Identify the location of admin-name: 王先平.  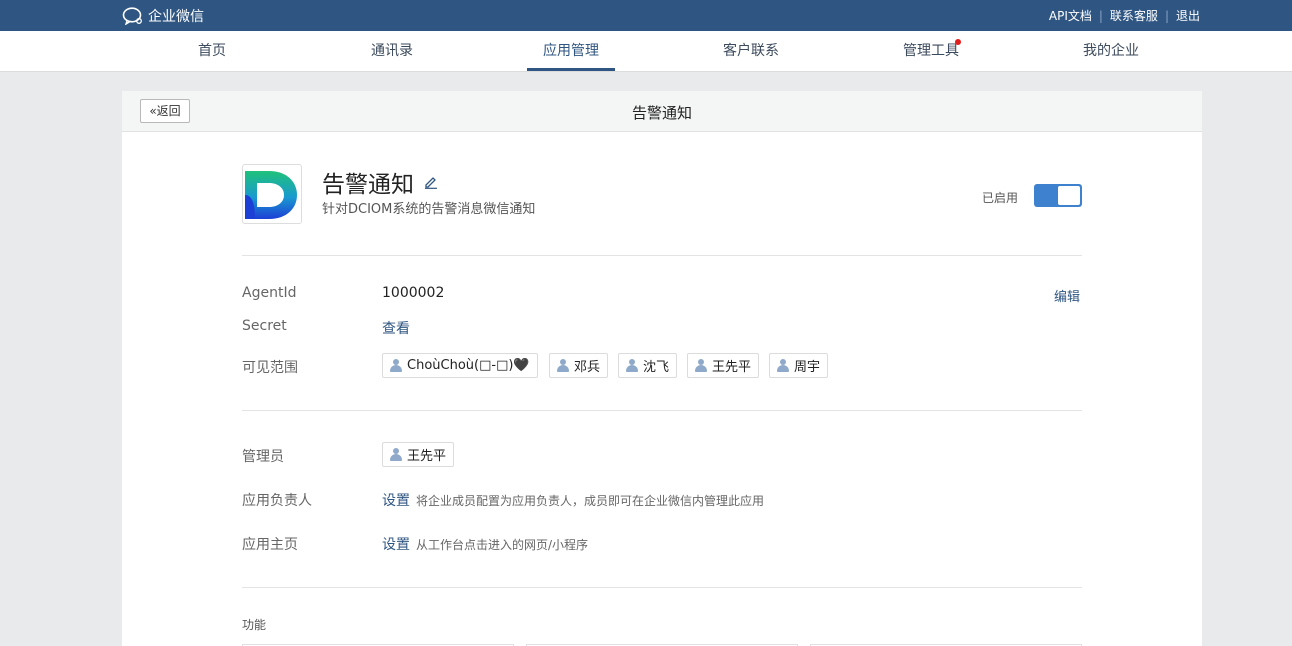
(427, 456).